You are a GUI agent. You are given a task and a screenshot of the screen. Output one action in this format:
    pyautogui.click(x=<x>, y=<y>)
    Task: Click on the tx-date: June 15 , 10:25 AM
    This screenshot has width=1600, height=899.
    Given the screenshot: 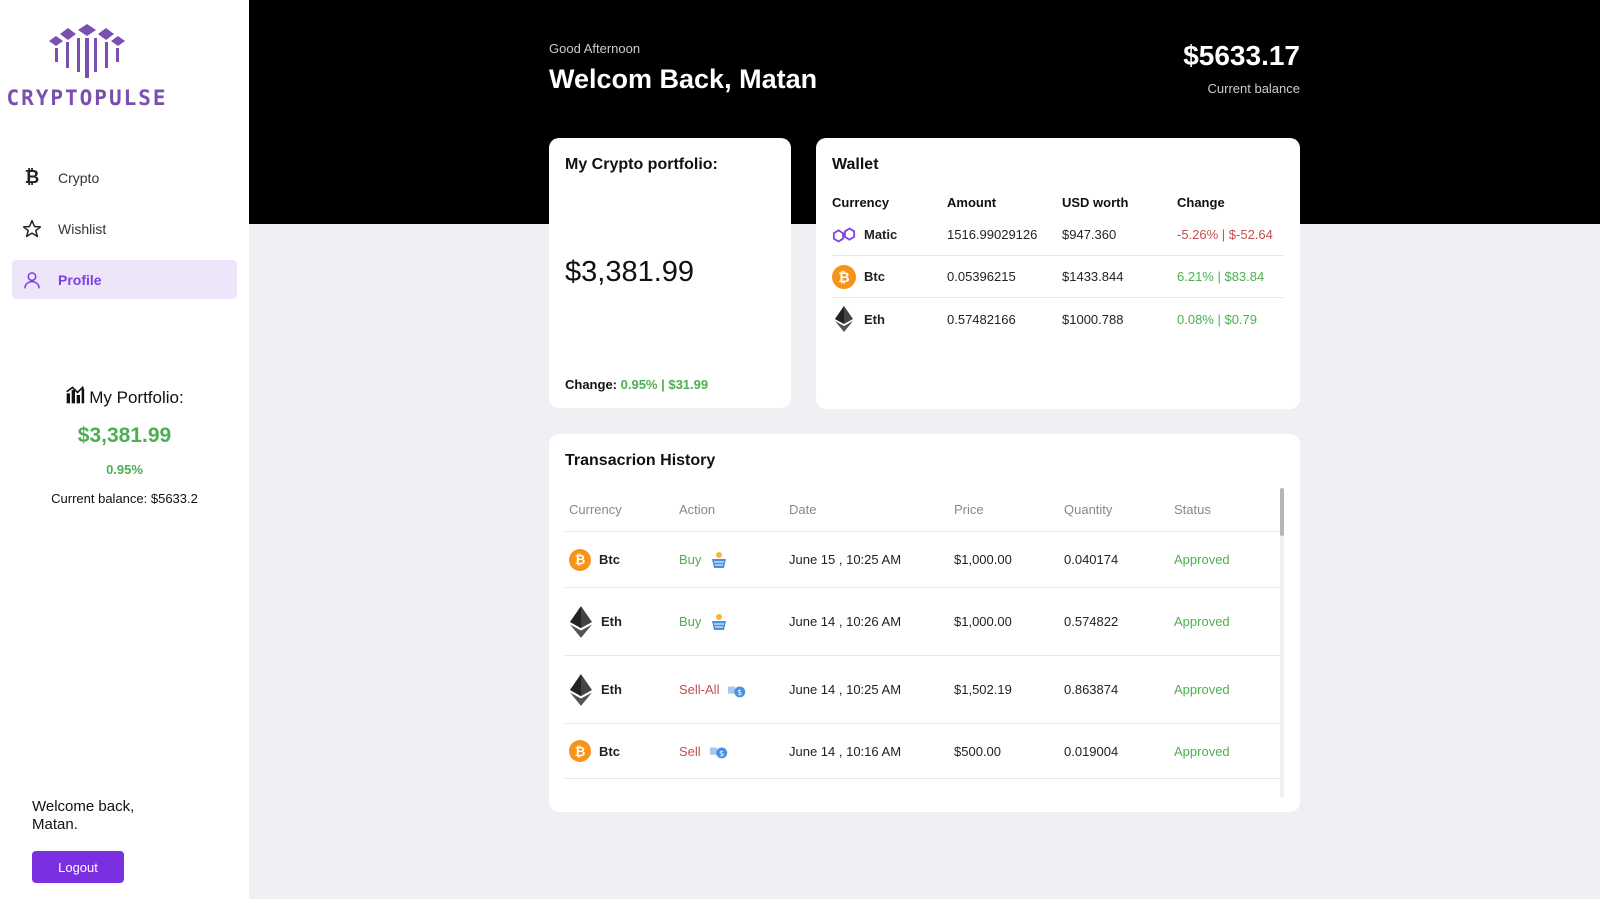 What is the action you would take?
    pyautogui.click(x=845, y=559)
    